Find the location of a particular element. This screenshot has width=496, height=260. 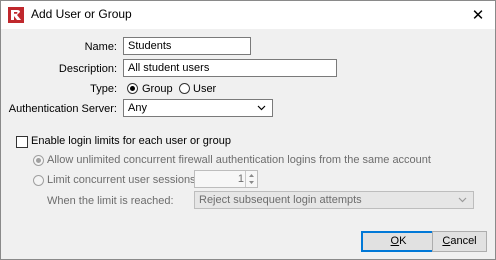

ok-label-rest: K is located at coordinates (403, 241).